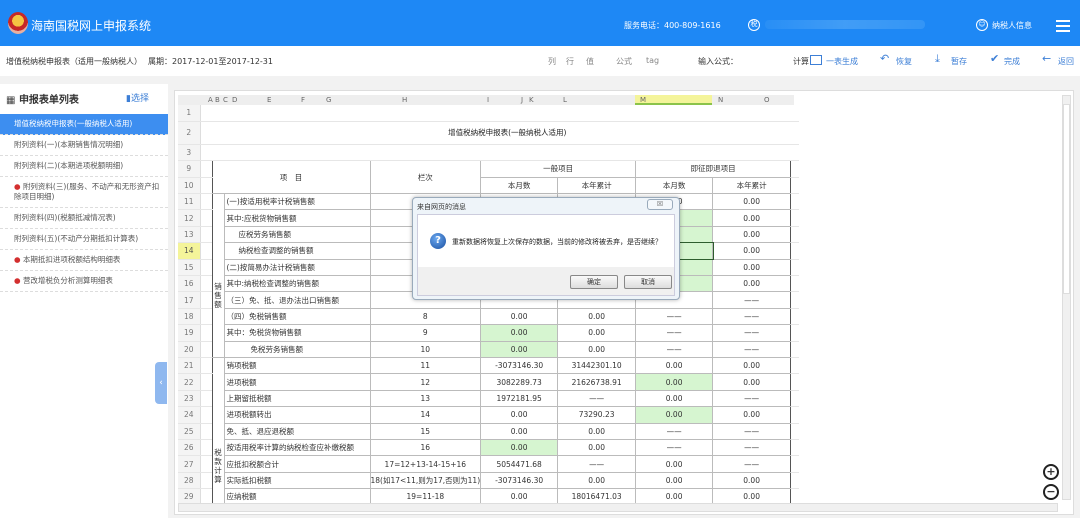  I want to click on check-icon: ✔, so click(994, 58).